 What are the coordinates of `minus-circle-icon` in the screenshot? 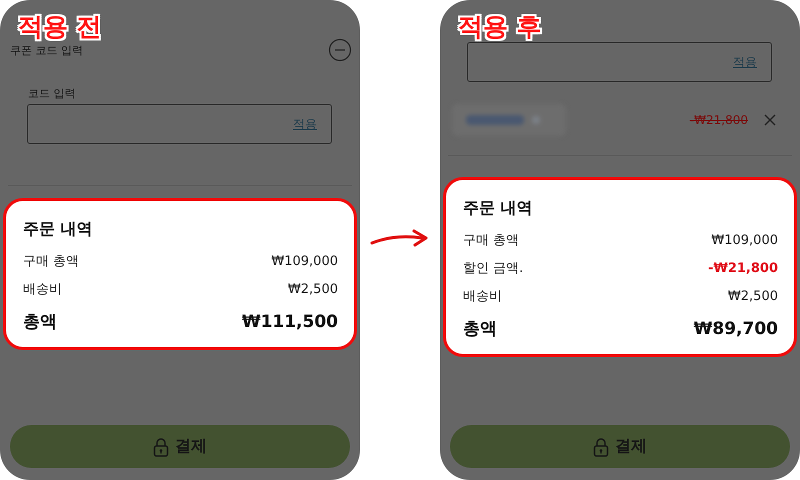 It's located at (340, 50).